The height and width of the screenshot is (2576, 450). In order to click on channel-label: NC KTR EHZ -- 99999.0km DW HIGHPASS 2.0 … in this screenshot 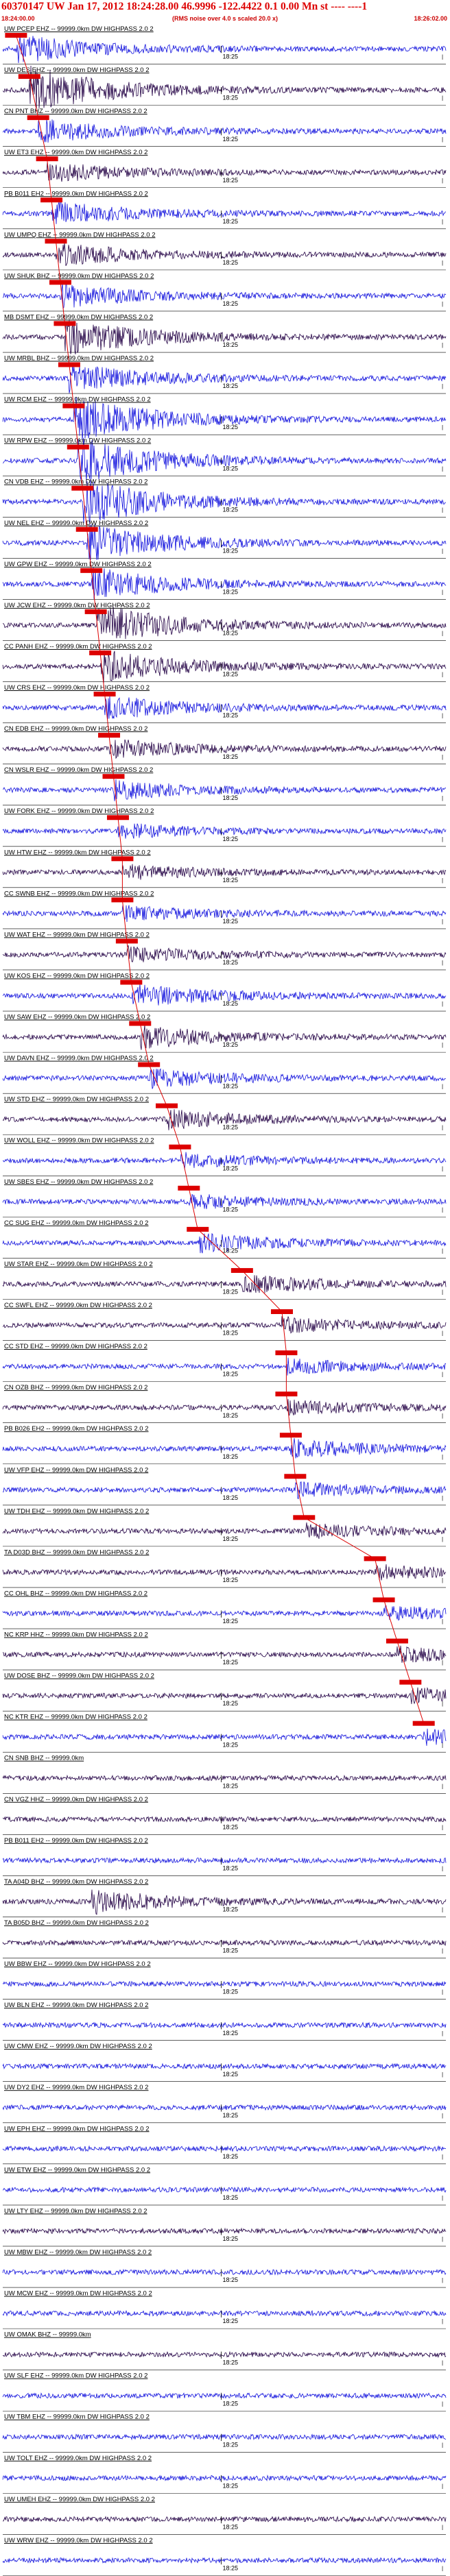, I will do `click(76, 1717)`.